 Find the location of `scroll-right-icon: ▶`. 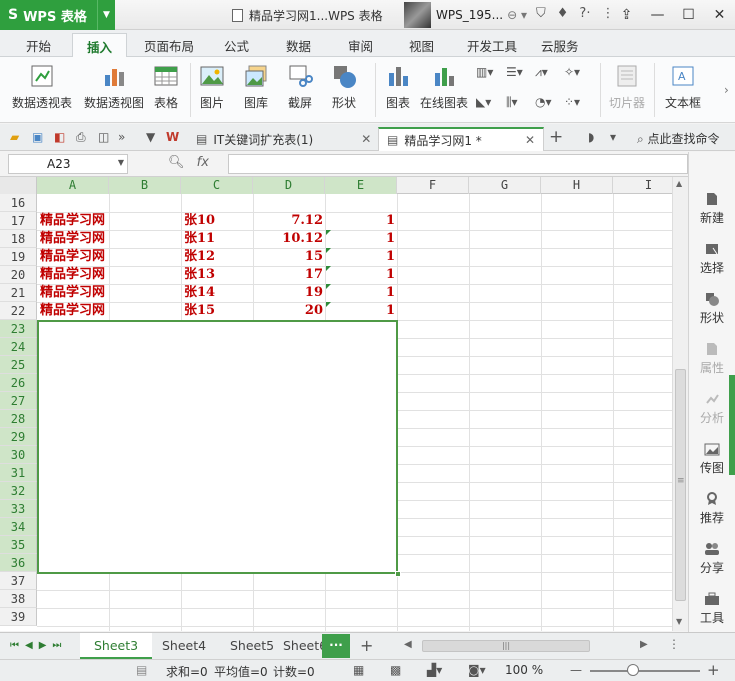

scroll-right-icon: ▶ is located at coordinates (644, 644).